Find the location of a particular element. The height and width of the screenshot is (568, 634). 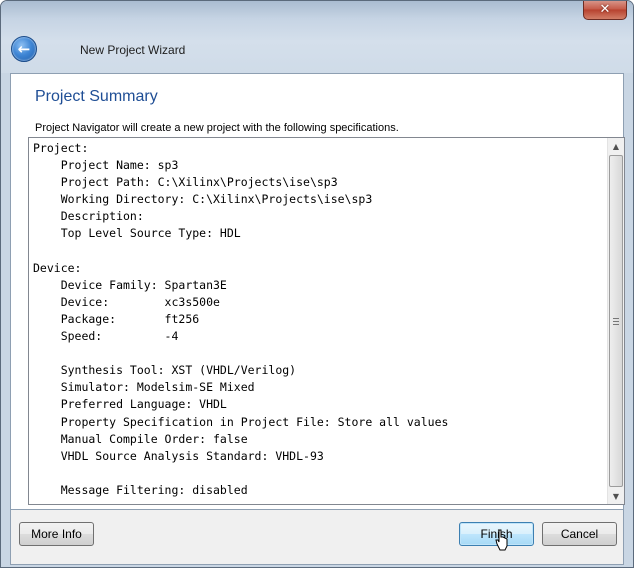

summary-line: Message Filtering: disabled is located at coordinates (140, 489).